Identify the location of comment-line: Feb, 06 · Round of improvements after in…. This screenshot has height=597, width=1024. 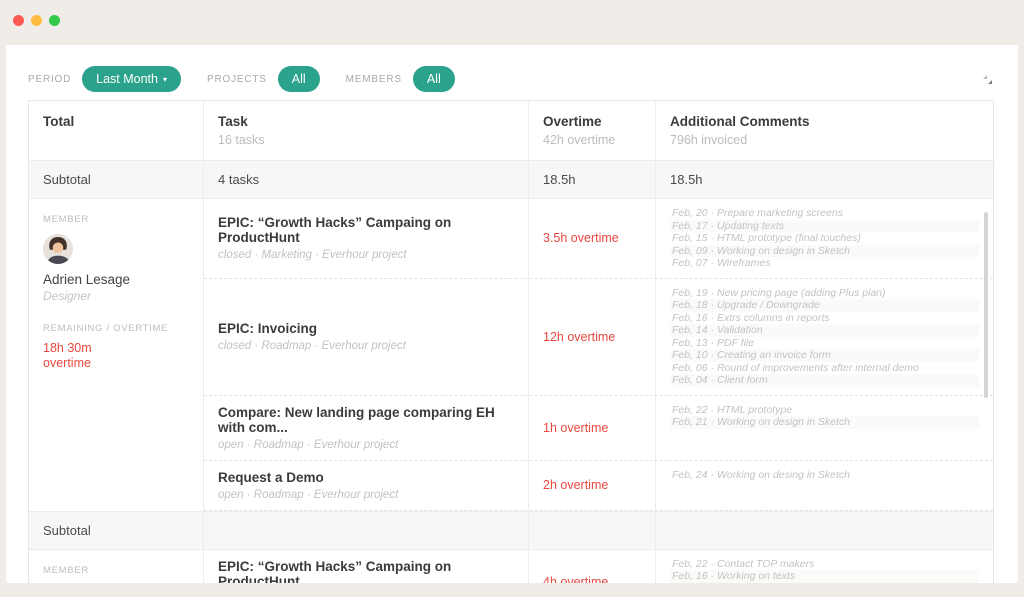
(795, 367).